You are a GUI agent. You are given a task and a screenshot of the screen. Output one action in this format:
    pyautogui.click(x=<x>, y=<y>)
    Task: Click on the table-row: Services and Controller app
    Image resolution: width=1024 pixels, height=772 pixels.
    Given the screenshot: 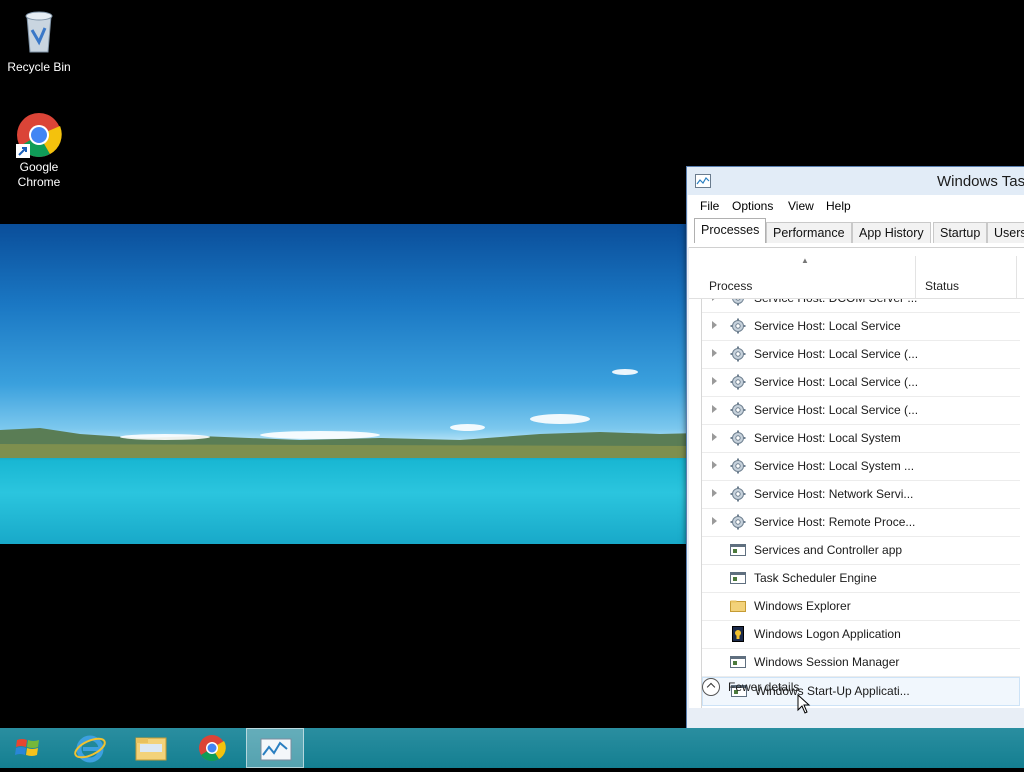 What is the action you would take?
    pyautogui.click(x=861, y=551)
    